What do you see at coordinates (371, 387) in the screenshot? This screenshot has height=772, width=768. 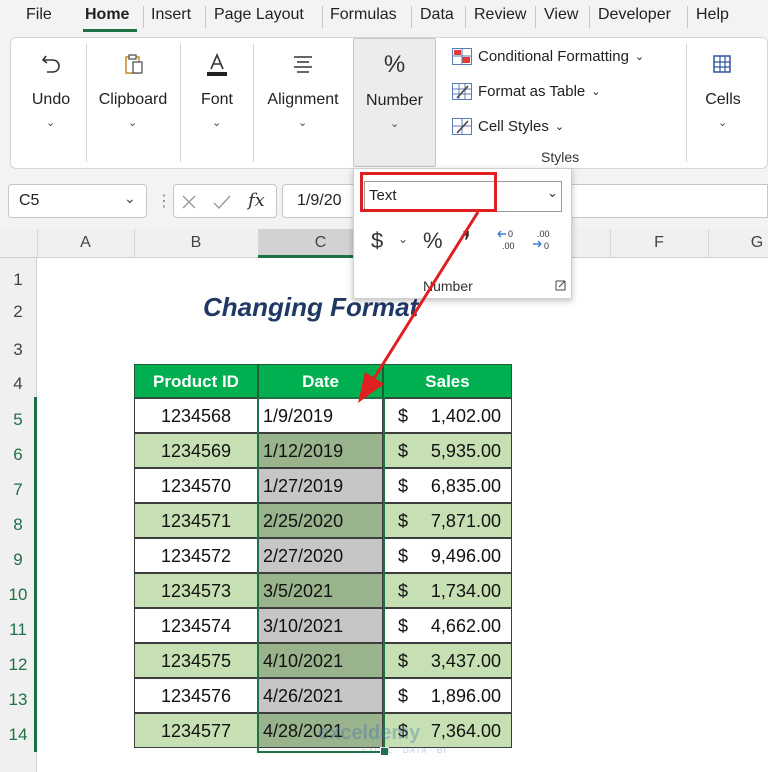 I see `arrow-head` at bounding box center [371, 387].